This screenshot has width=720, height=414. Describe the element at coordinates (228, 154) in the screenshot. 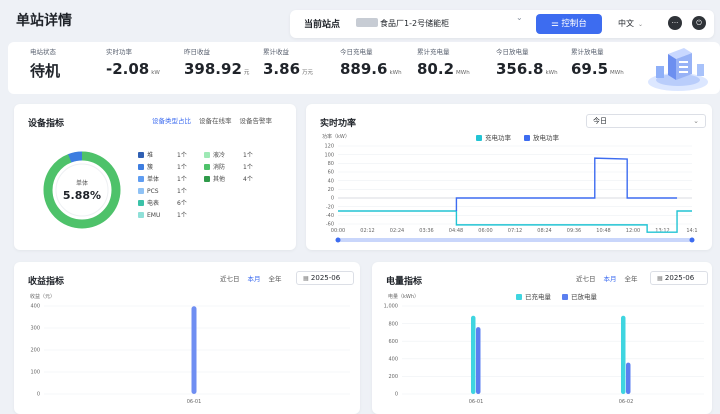

I see `device-item: 液冷 1个` at that location.